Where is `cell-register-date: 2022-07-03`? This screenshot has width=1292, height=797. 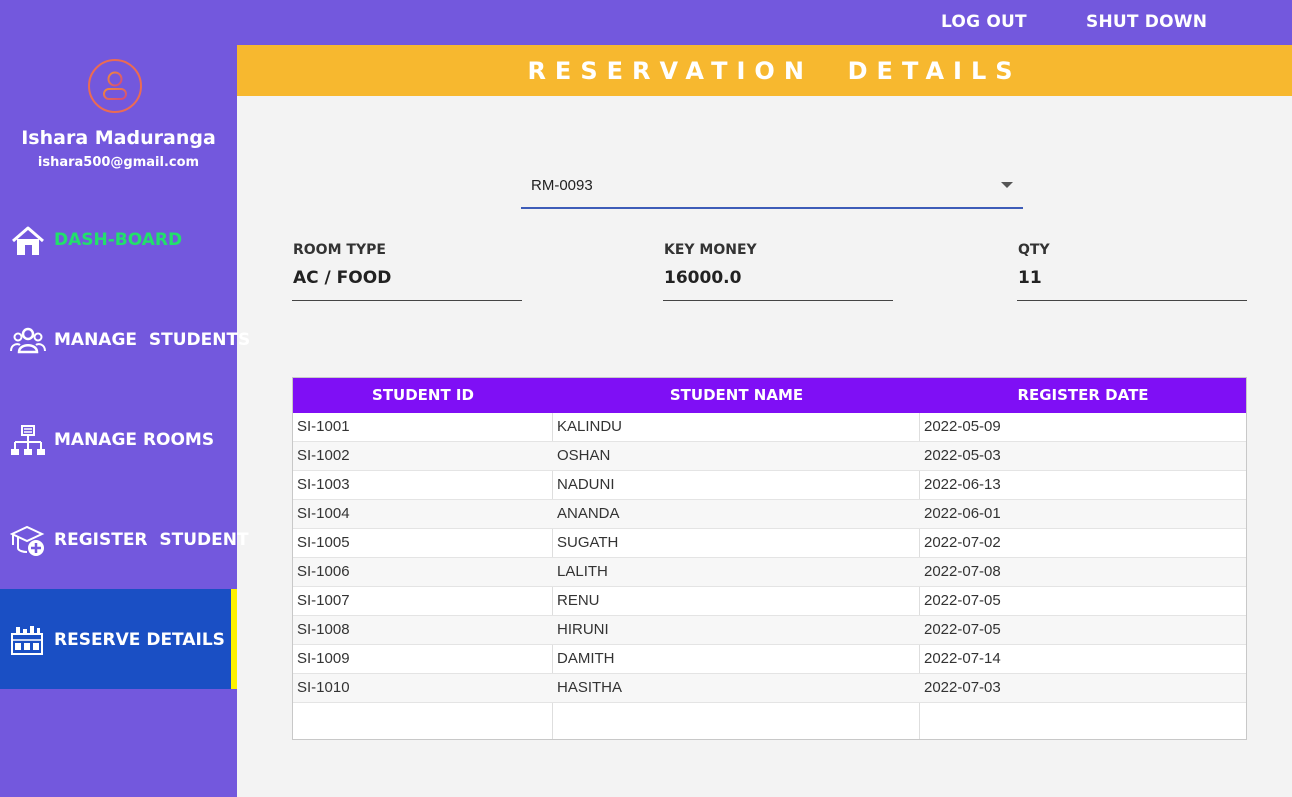
cell-register-date: 2022-07-03 is located at coordinates (962, 687).